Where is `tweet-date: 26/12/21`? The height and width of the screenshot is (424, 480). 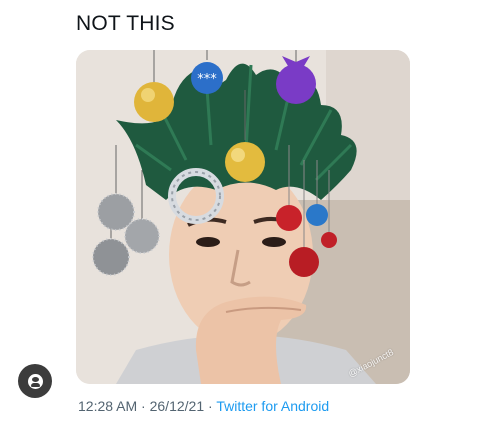
tweet-date: 26/12/21 is located at coordinates (177, 406).